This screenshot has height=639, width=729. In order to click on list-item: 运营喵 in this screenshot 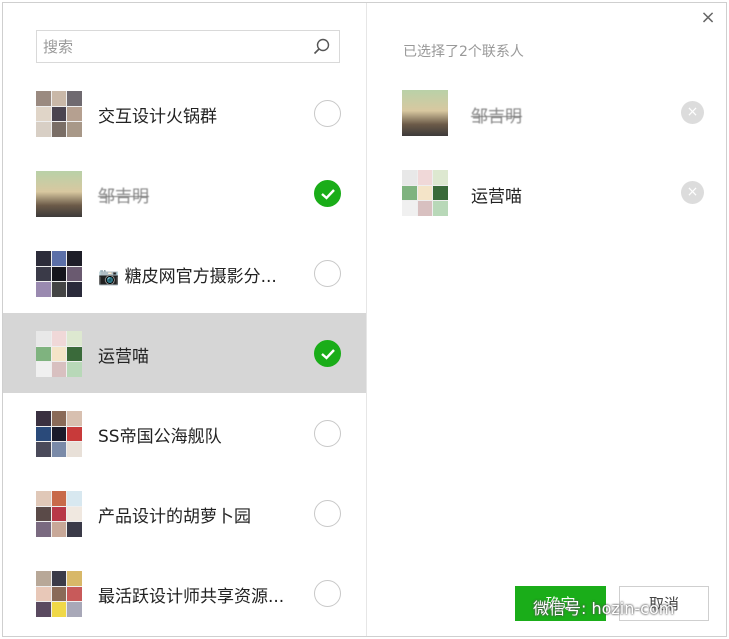, I will do `click(184, 353)`.